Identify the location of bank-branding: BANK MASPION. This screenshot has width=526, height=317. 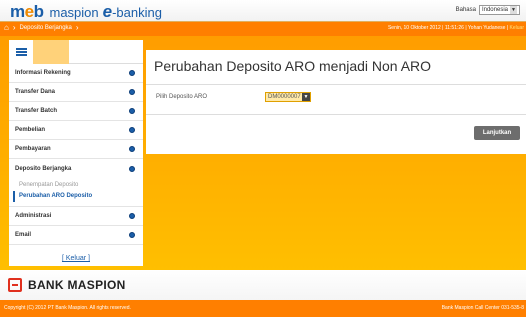
(263, 285).